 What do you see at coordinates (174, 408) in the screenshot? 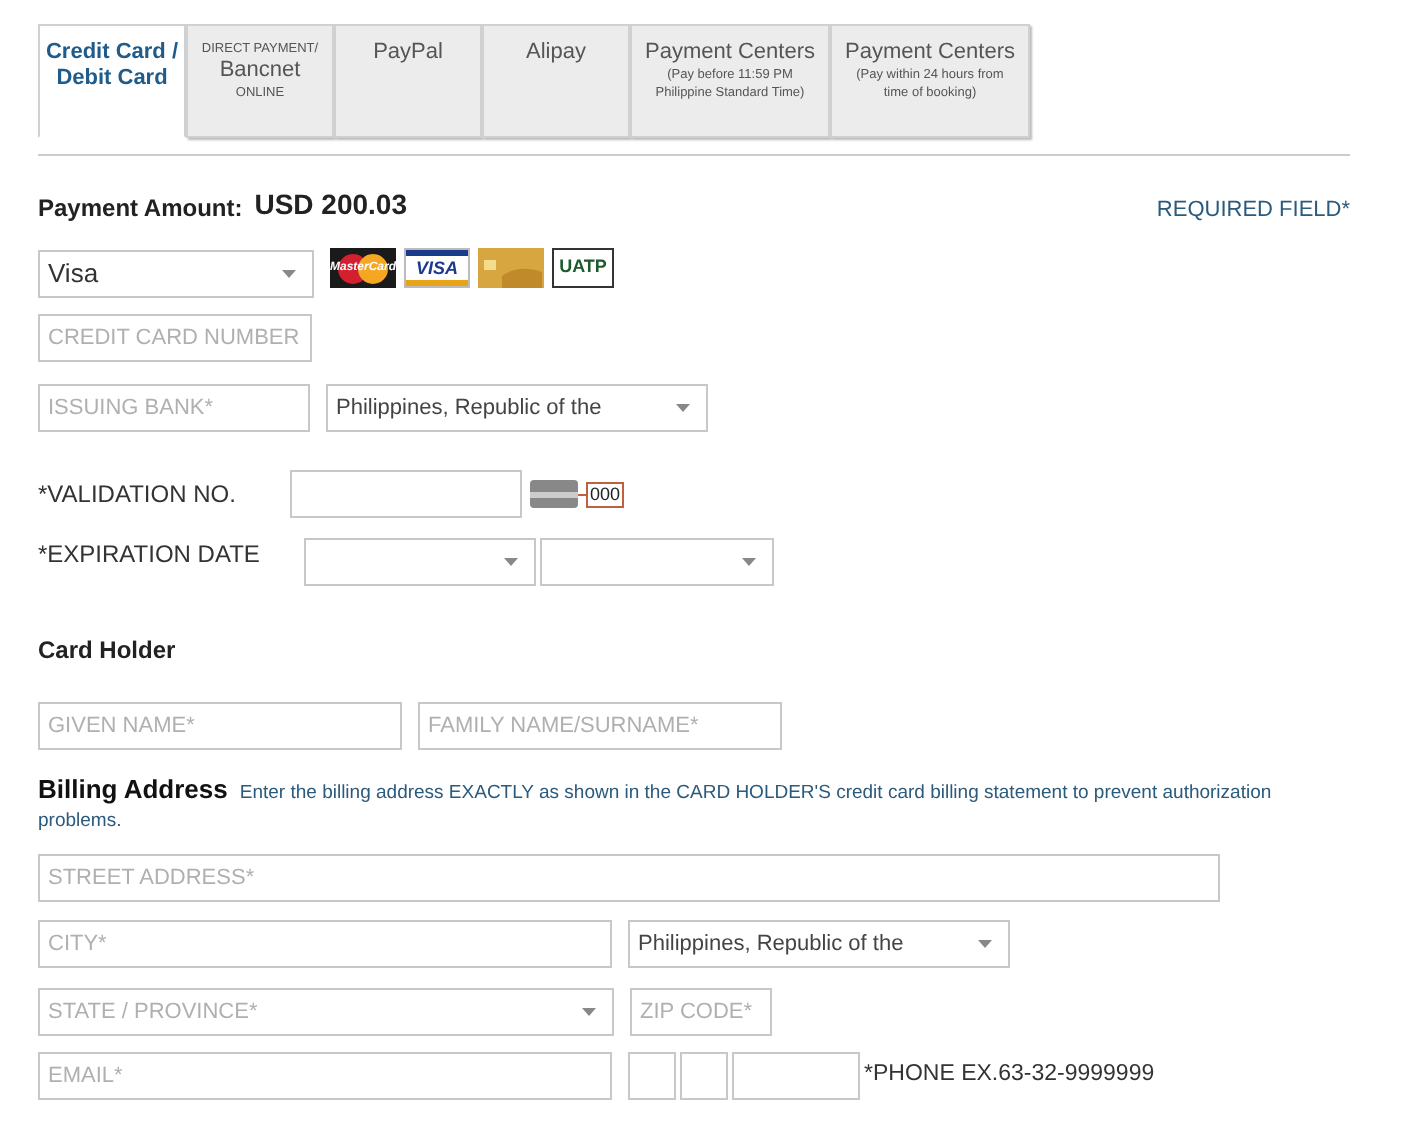
I see `issuing-bank-field: ISSUING BANK*` at bounding box center [174, 408].